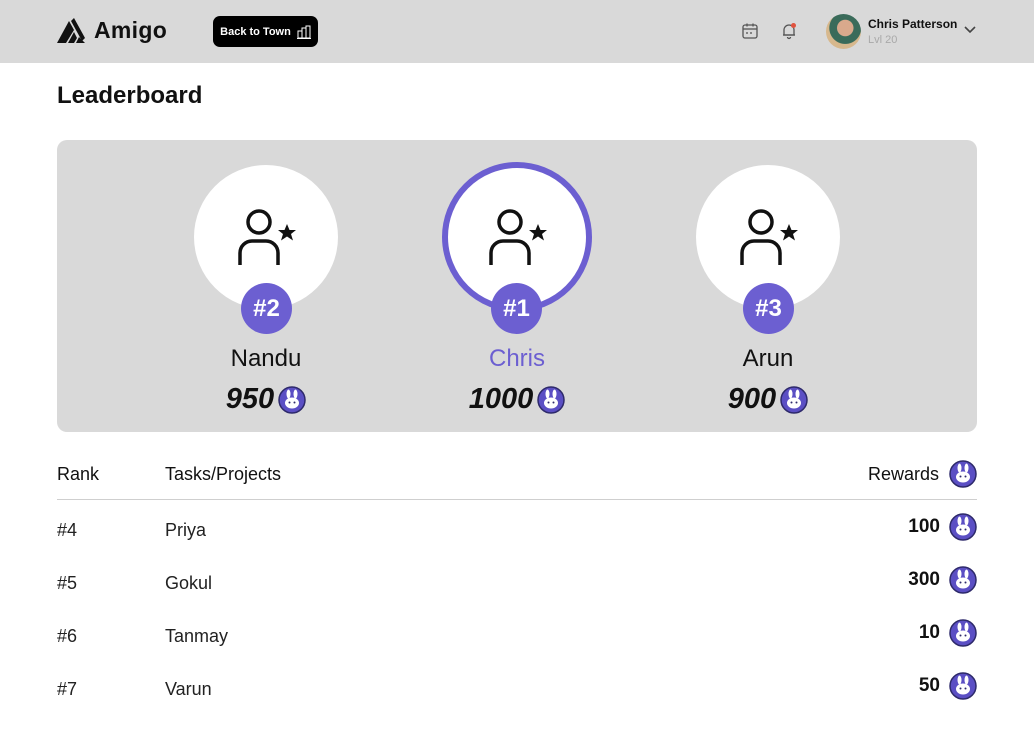 Image resolution: width=1034 pixels, height=735 pixels. What do you see at coordinates (883, 40) in the screenshot?
I see `user-level: Lvl 20` at bounding box center [883, 40].